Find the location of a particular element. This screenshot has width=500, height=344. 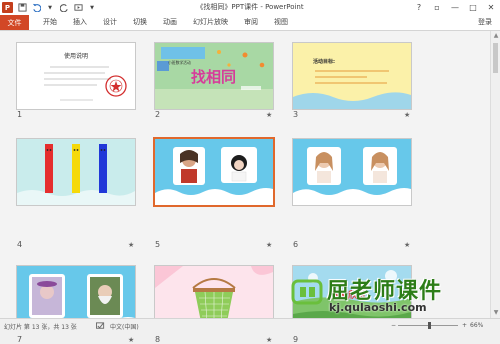

title-bar: P ▼ ▼ 《找相同》PPT课件 - PowerPoint ? ▫ — □ ✕ is located at coordinates (250, 7).